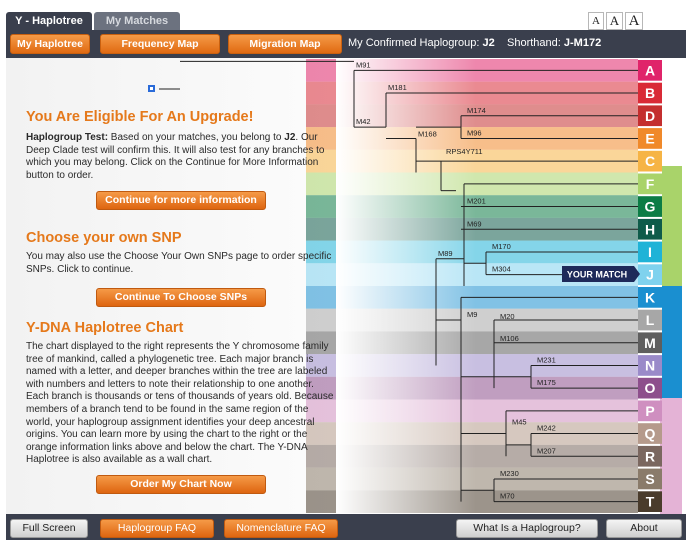 The image size is (692, 540). I want to click on rail-p, so click(671, 456).